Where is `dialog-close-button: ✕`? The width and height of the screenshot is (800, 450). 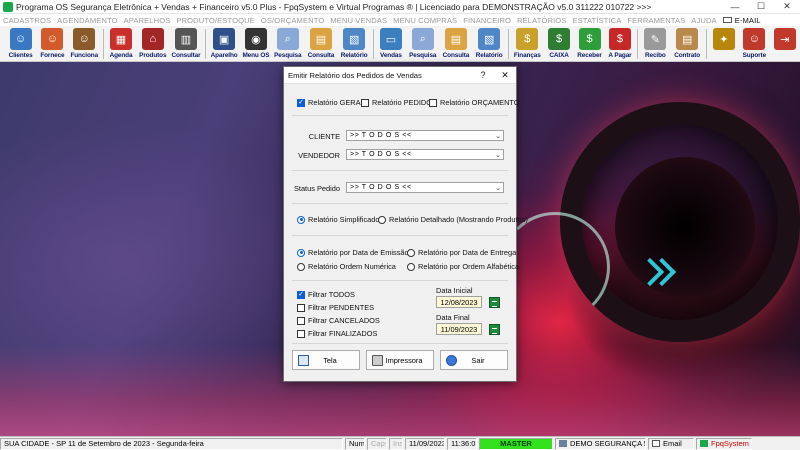
dialog-close-button: ✕ is located at coordinates (505, 75).